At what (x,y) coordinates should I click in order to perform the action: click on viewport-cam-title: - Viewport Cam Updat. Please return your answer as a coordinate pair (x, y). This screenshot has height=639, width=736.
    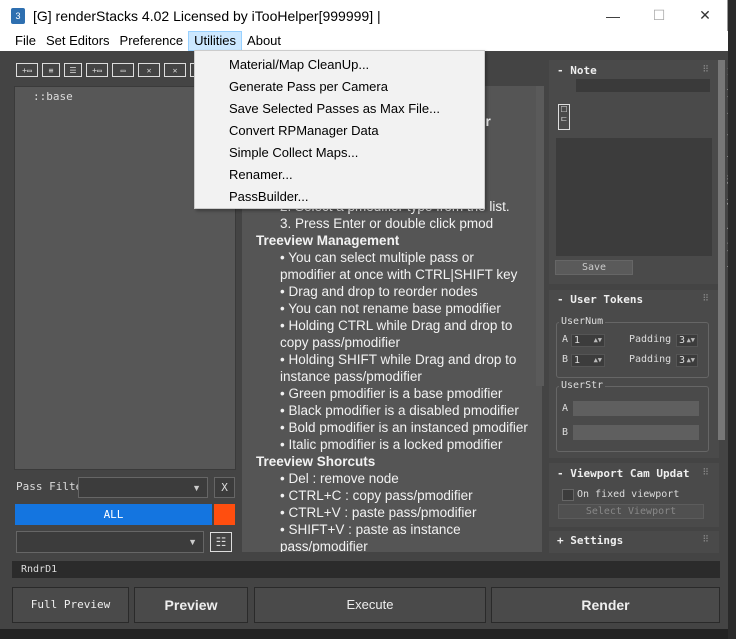
    Looking at the image, I should click on (623, 473).